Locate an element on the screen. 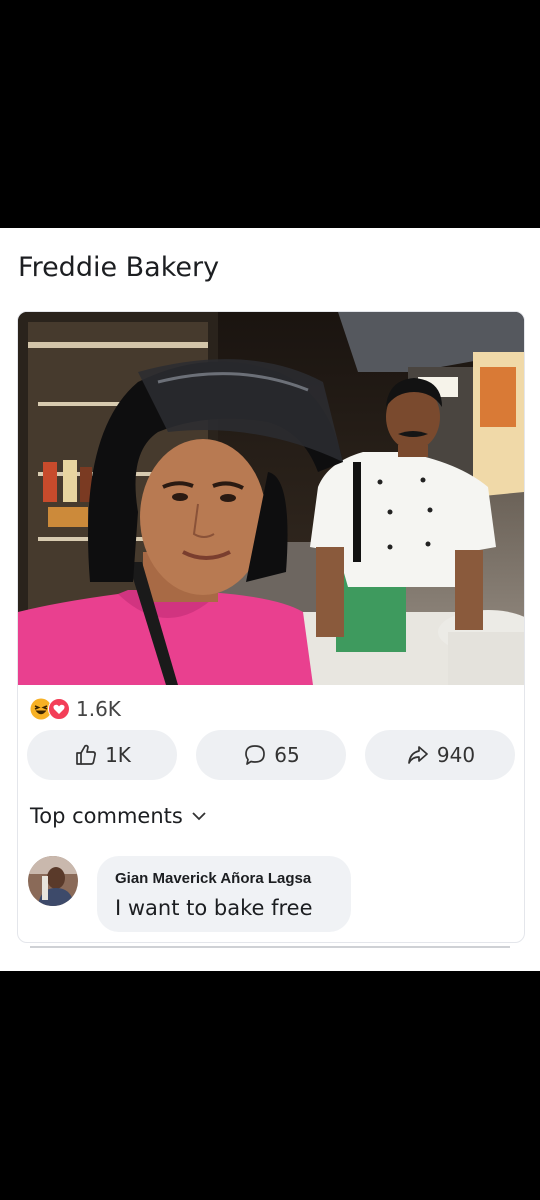  divider is located at coordinates (270, 947).